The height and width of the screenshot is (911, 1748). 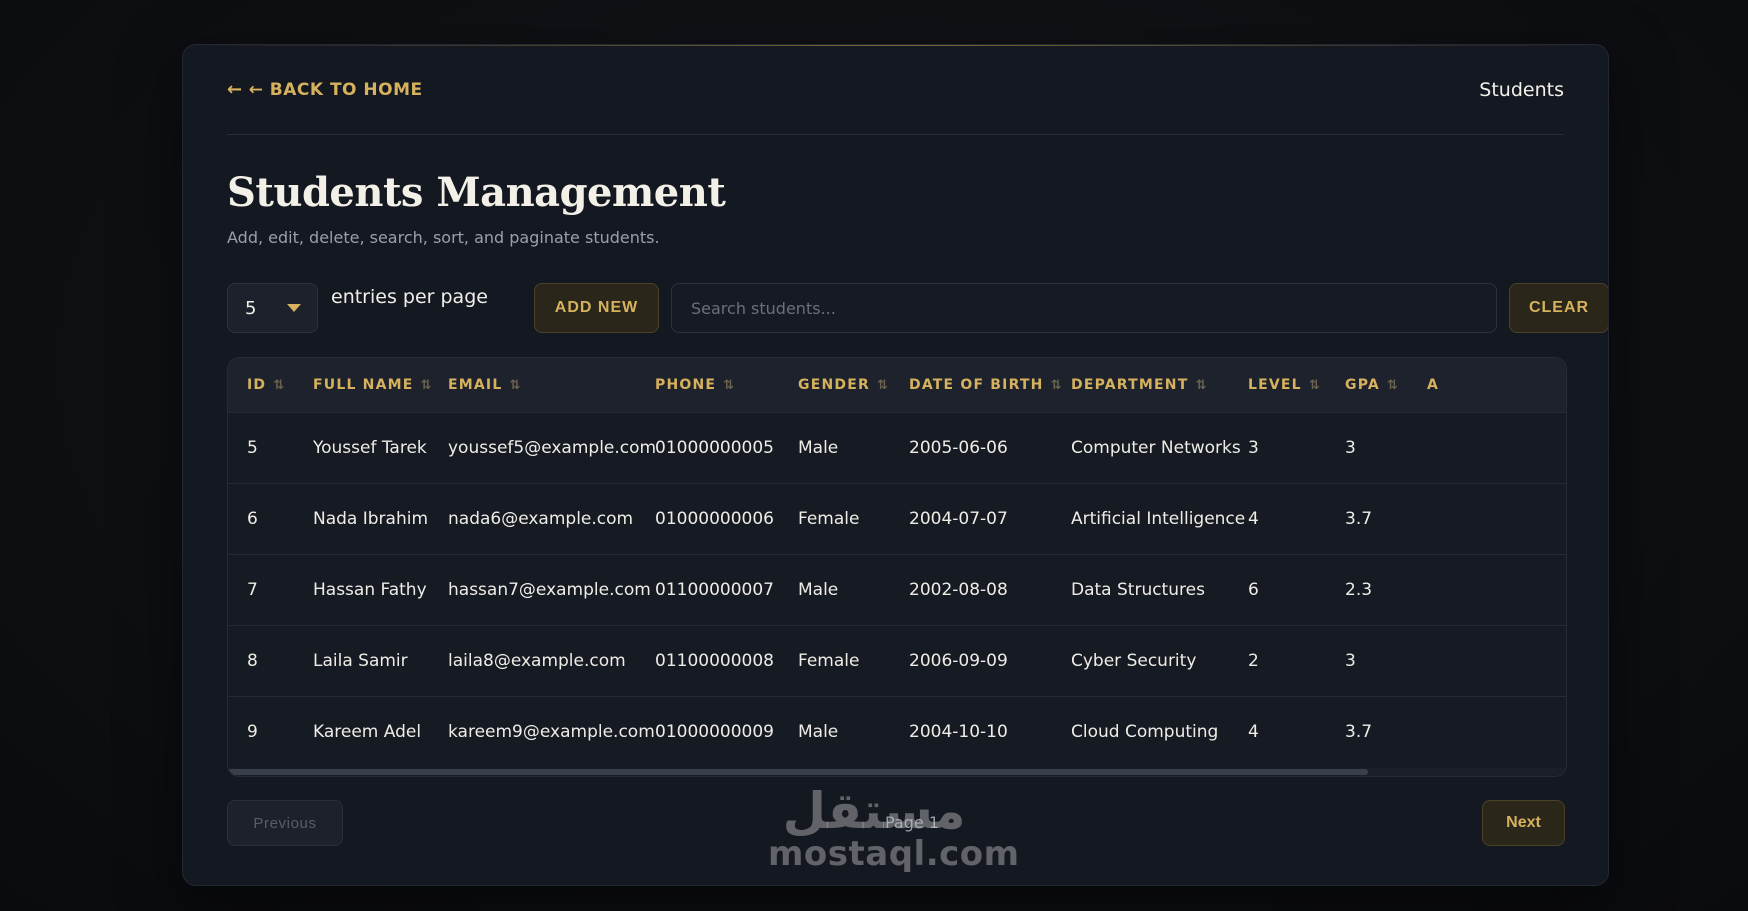 What do you see at coordinates (1433, 384) in the screenshot?
I see `column-header-label: A` at bounding box center [1433, 384].